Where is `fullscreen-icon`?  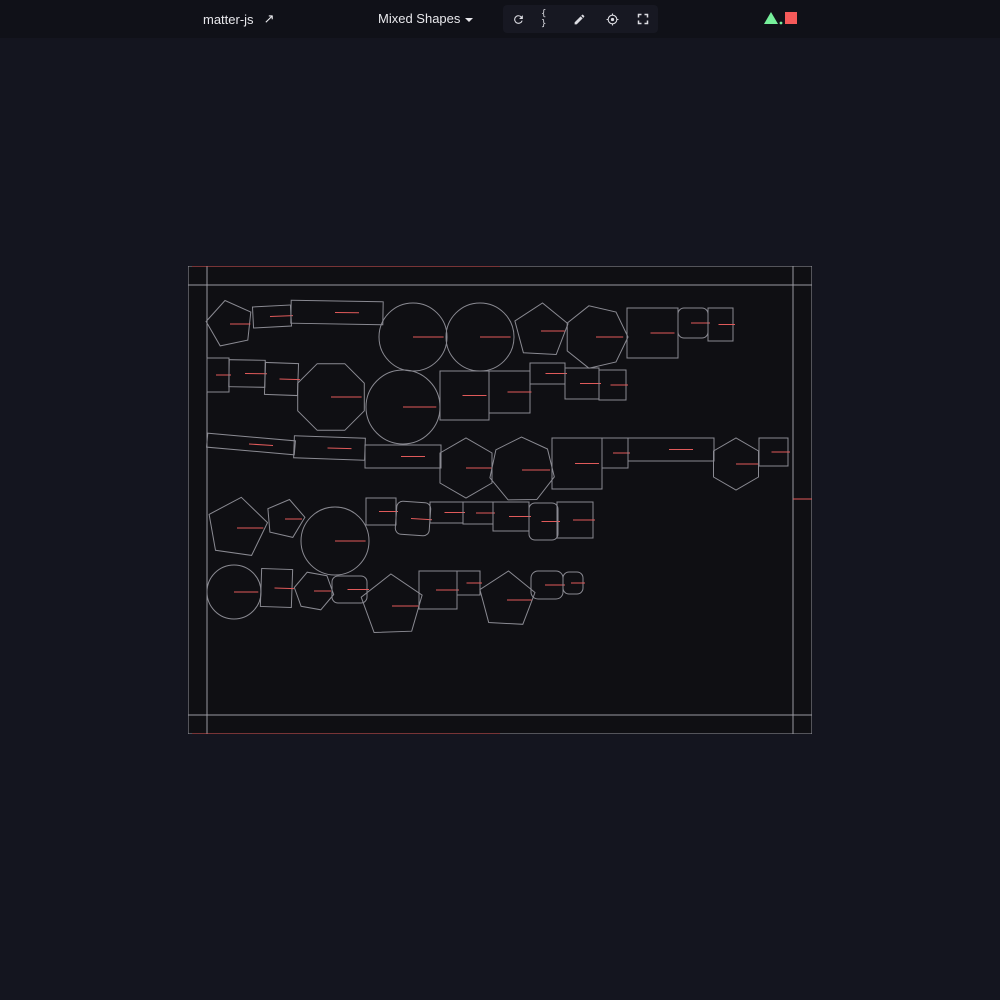 fullscreen-icon is located at coordinates (643, 19).